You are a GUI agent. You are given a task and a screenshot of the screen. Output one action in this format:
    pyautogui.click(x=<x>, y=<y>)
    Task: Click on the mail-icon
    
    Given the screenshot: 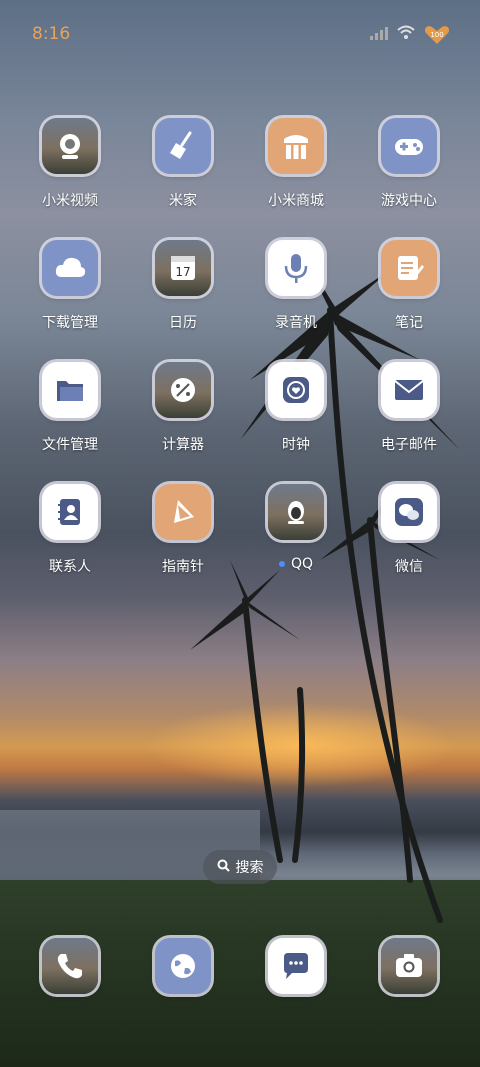 What is the action you would take?
    pyautogui.click(x=409, y=390)
    